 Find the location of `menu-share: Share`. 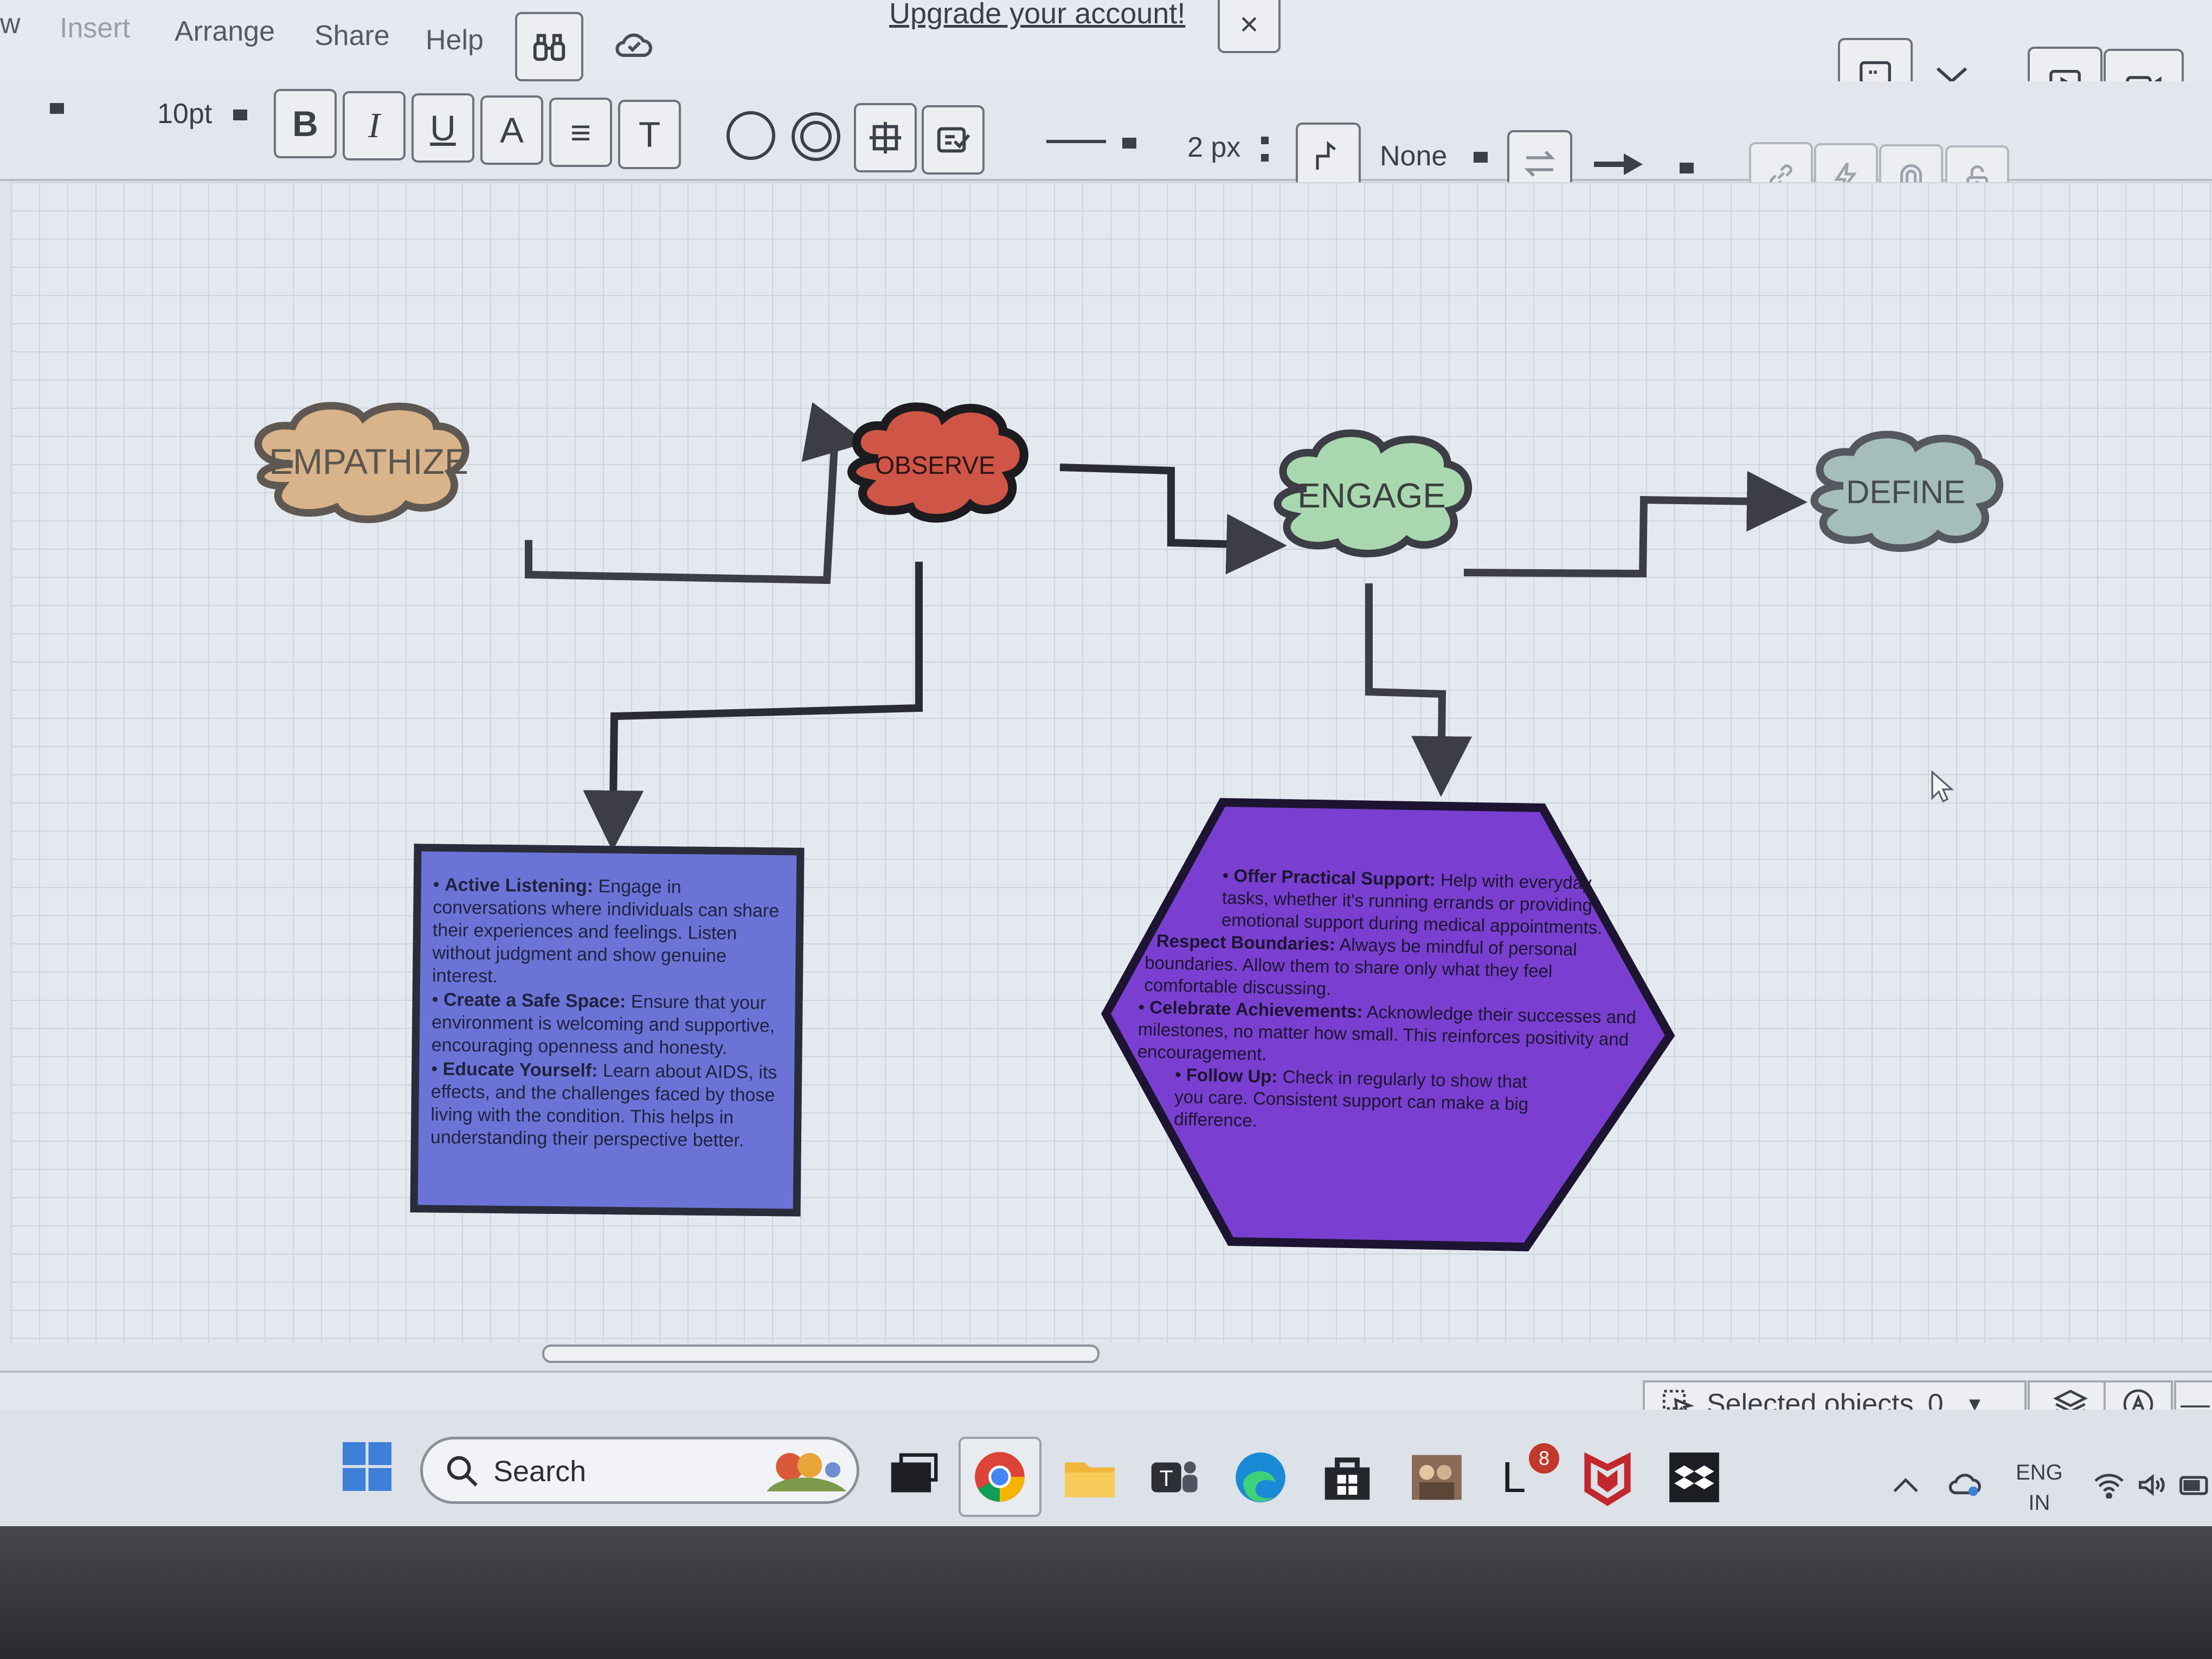

menu-share: Share is located at coordinates (352, 36).